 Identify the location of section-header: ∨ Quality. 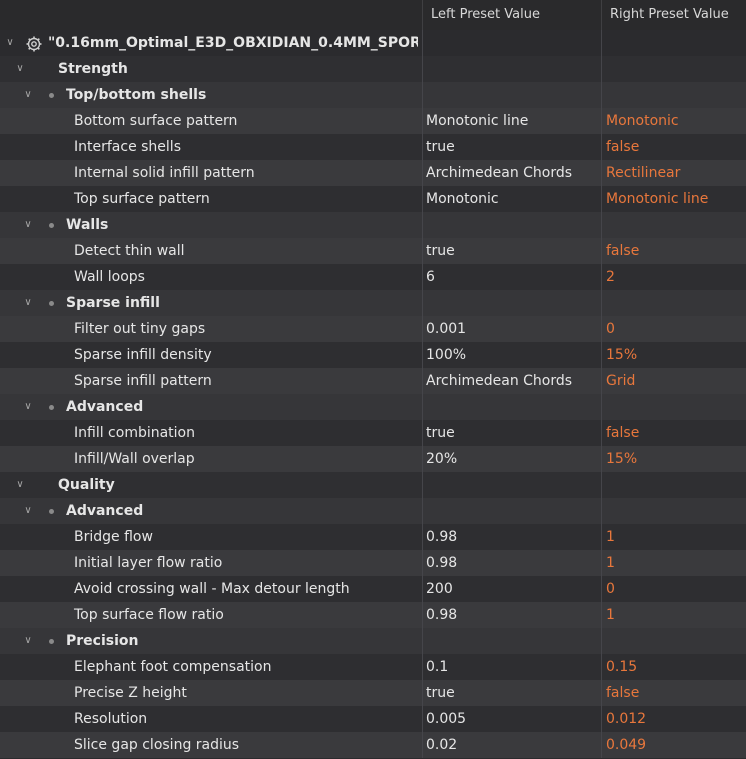
(373, 485).